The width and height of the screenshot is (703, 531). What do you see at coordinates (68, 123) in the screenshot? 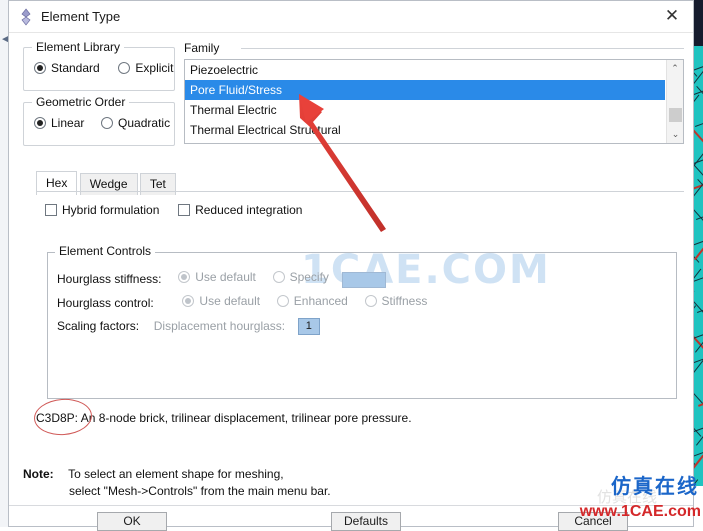
I see `radio-linear-label: Linear` at bounding box center [68, 123].